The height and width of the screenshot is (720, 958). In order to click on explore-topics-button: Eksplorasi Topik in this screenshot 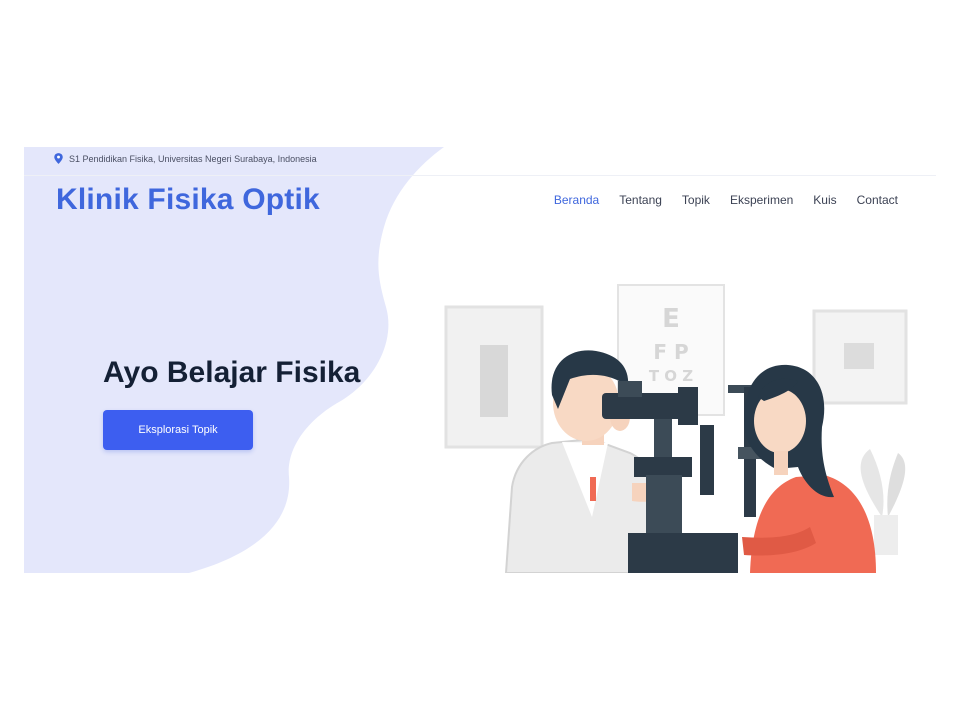, I will do `click(178, 430)`.